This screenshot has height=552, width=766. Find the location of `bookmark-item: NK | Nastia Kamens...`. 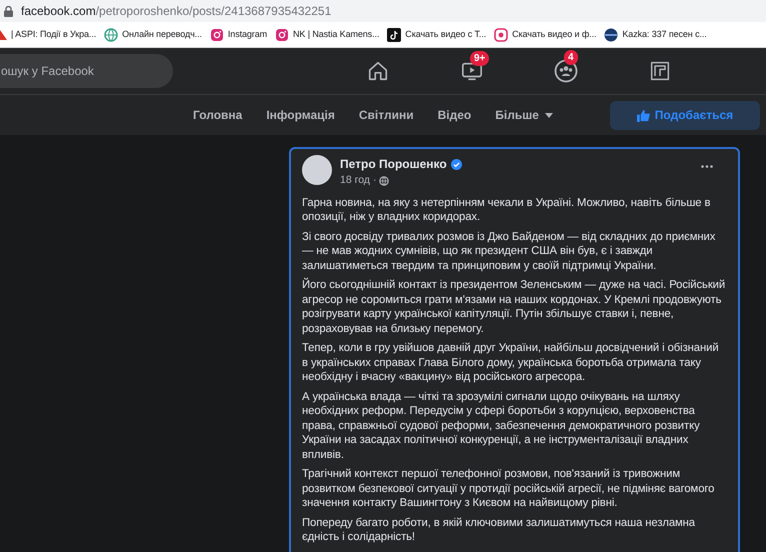

bookmark-item: NK | Nastia Kamens... is located at coordinates (327, 35).